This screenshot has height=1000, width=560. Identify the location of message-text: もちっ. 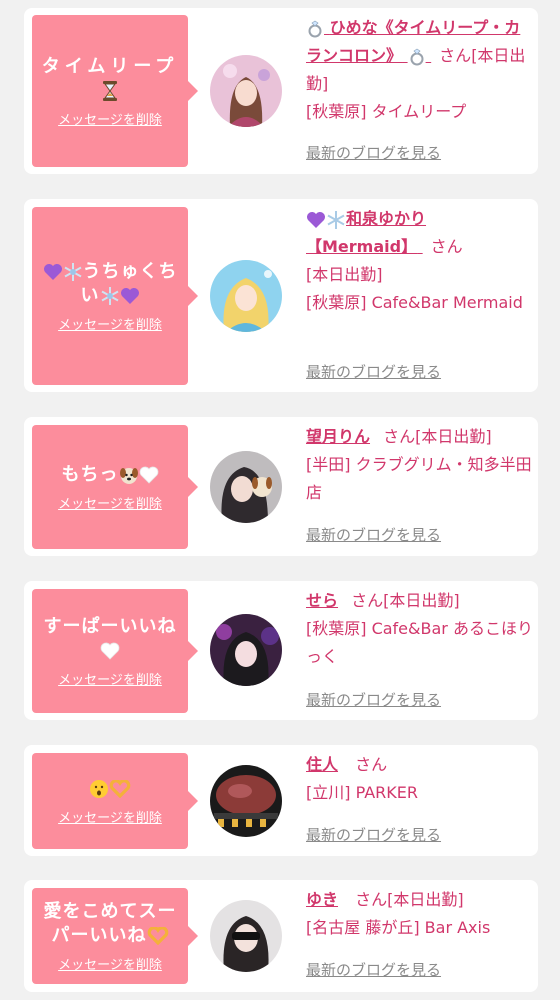
(110, 475).